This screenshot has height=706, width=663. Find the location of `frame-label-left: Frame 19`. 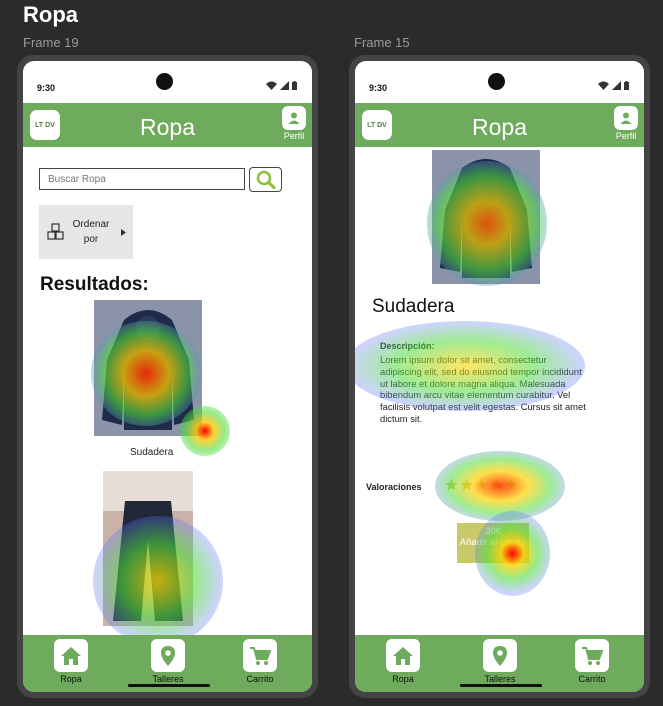

frame-label-left: Frame 19 is located at coordinates (51, 42).